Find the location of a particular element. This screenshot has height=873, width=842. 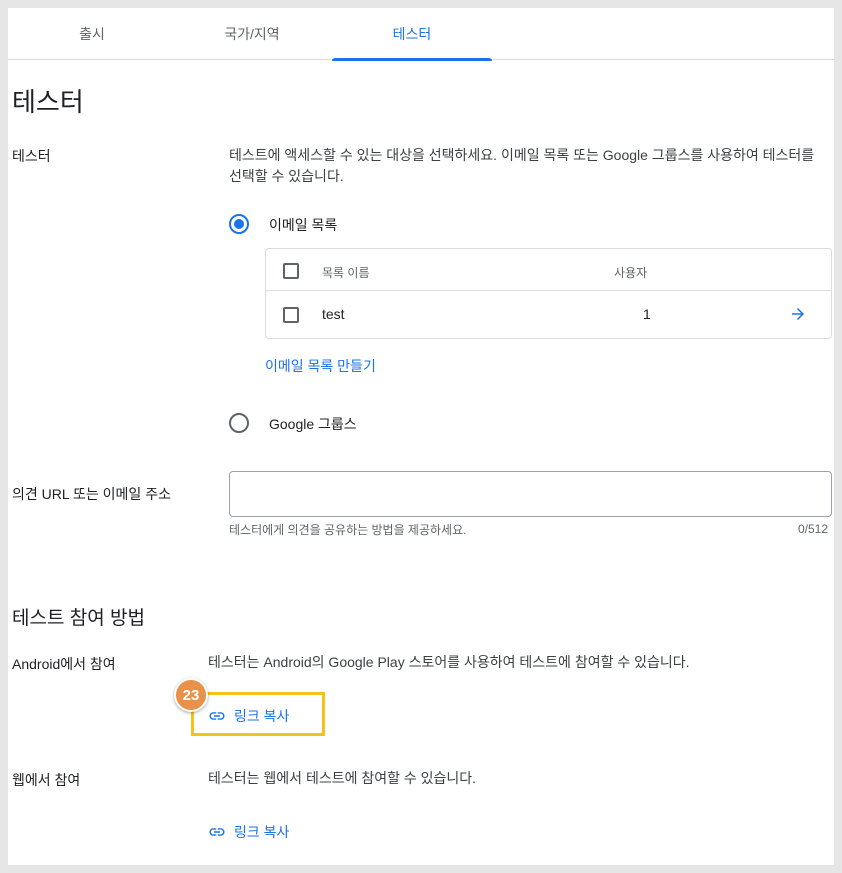

email-list-table: 목록 이름 사용자 test 1 is located at coordinates (548, 293).